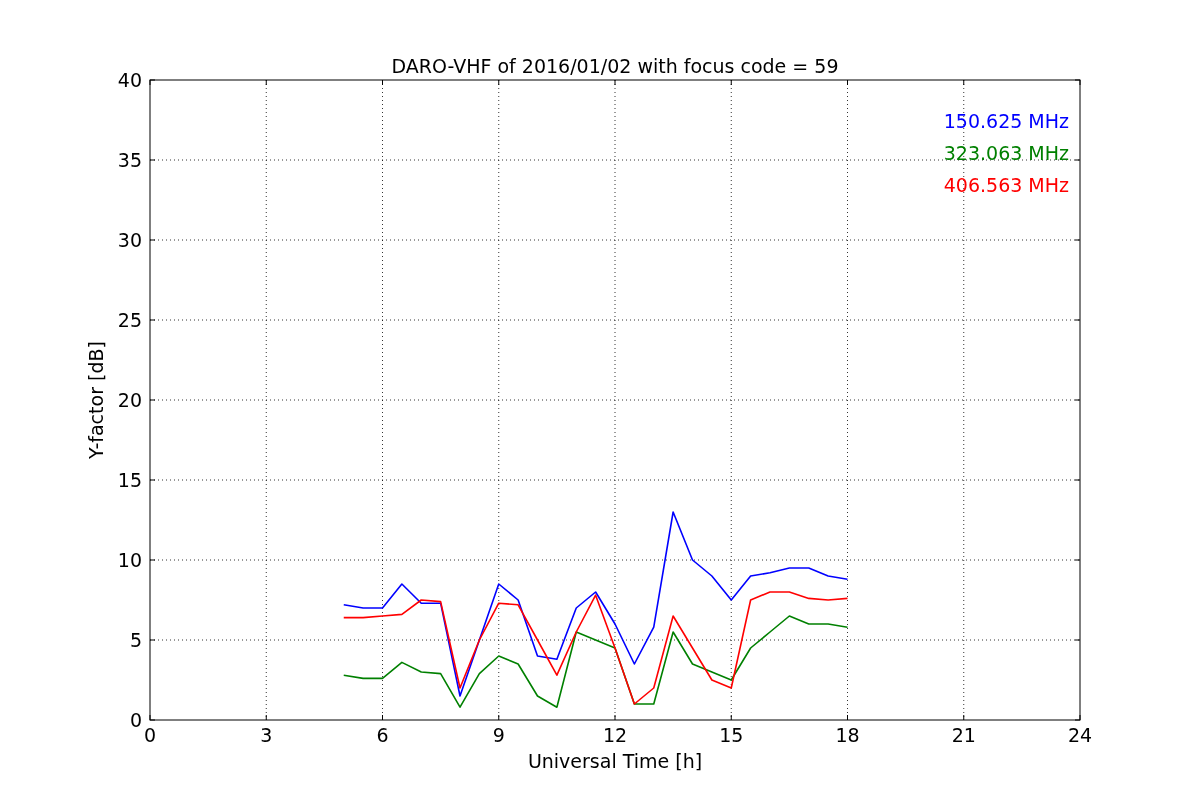  What do you see at coordinates (129, 400) in the screenshot?
I see `y-tick-label: 20` at bounding box center [129, 400].